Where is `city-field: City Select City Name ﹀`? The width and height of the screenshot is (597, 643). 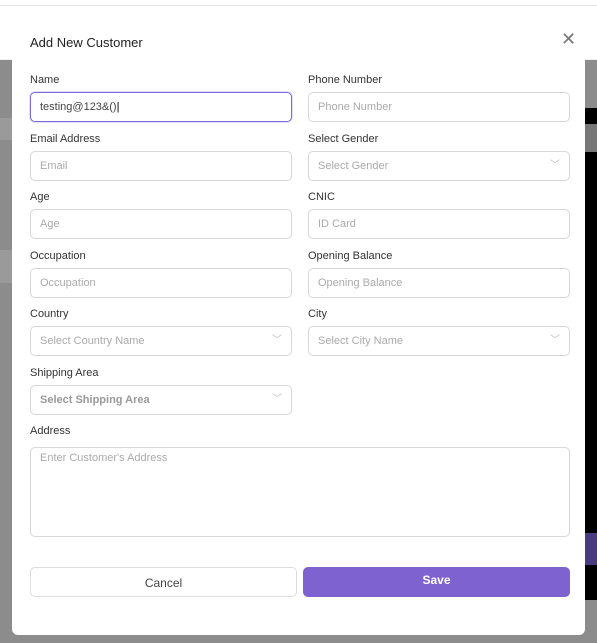 city-field: City Select City Name ﹀ is located at coordinates (439, 332).